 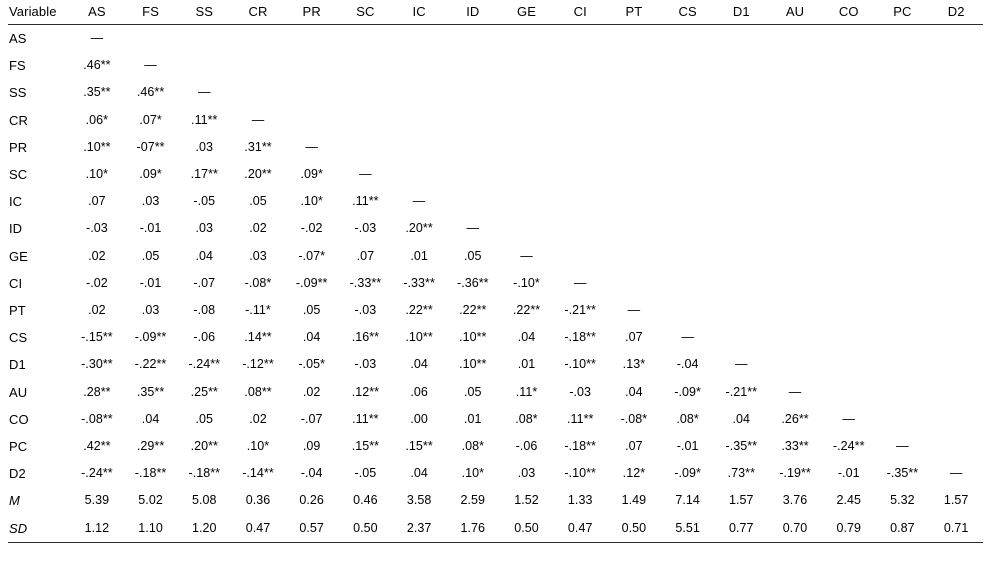 What do you see at coordinates (687, 527) in the screenshot?
I see `cell-sd-cs: 5.51` at bounding box center [687, 527].